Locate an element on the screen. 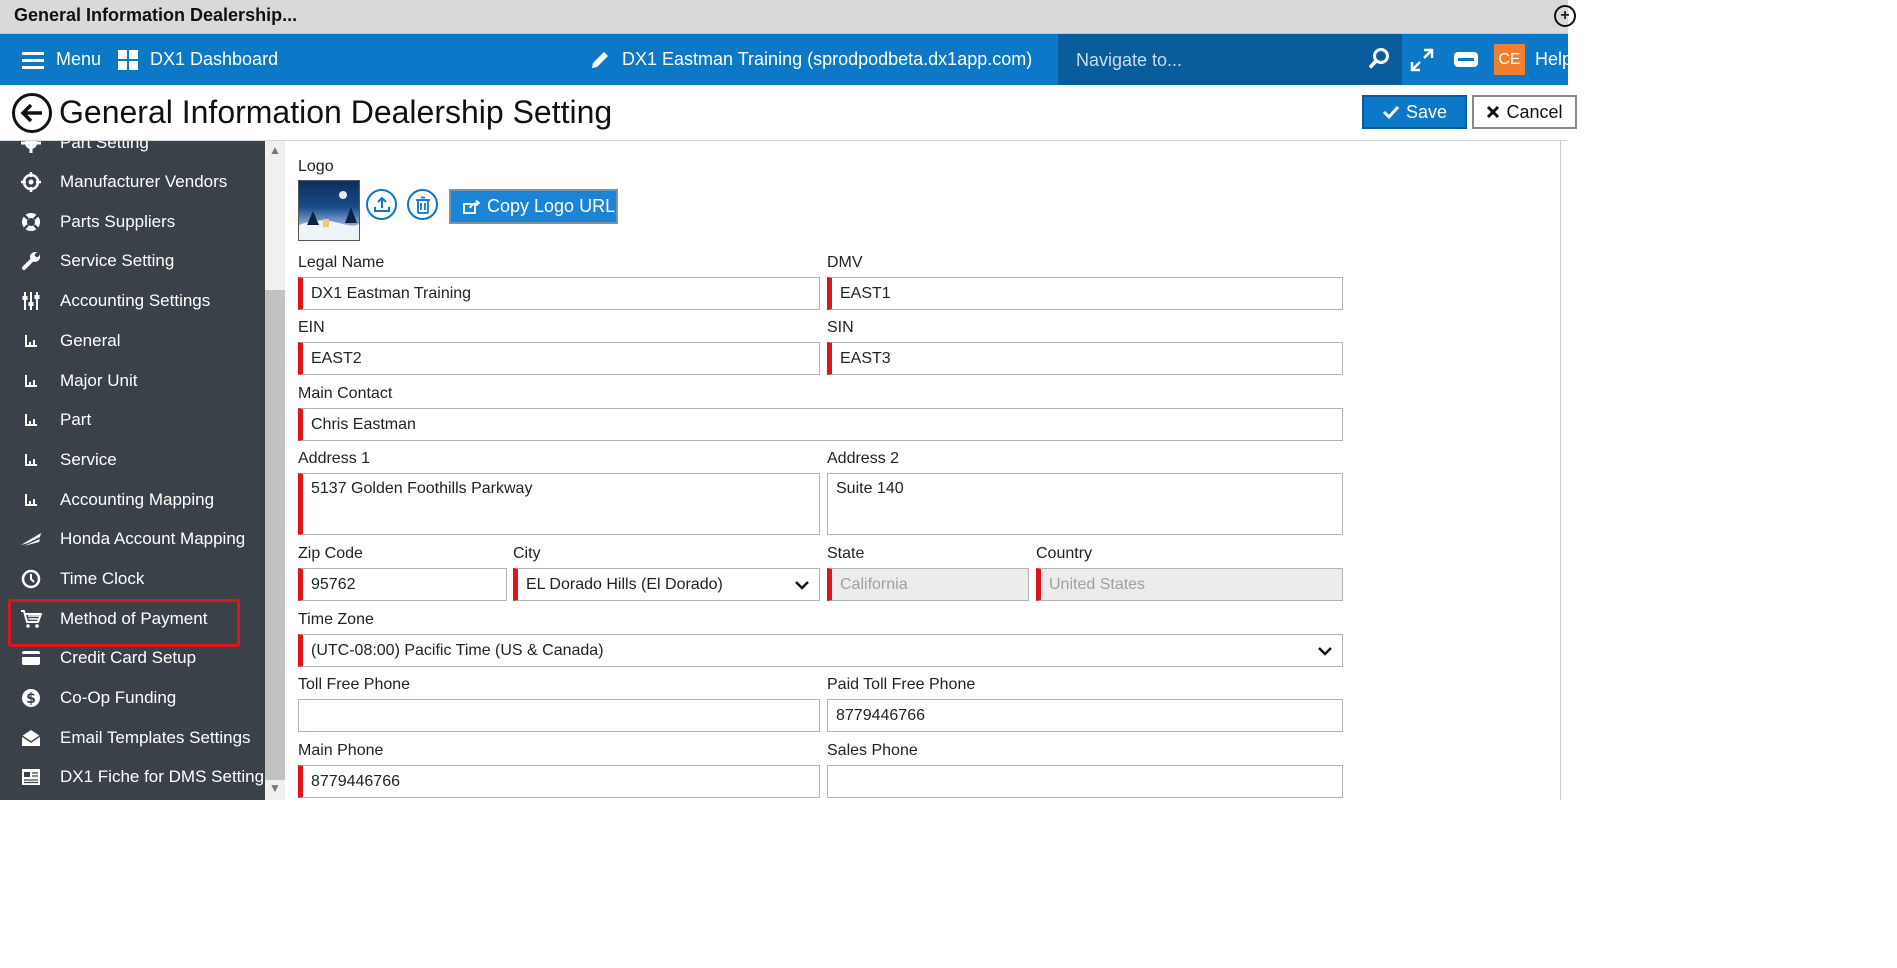 The image size is (1897, 968). paid-toll-free-label: Paid Toll Free Phone is located at coordinates (901, 684).